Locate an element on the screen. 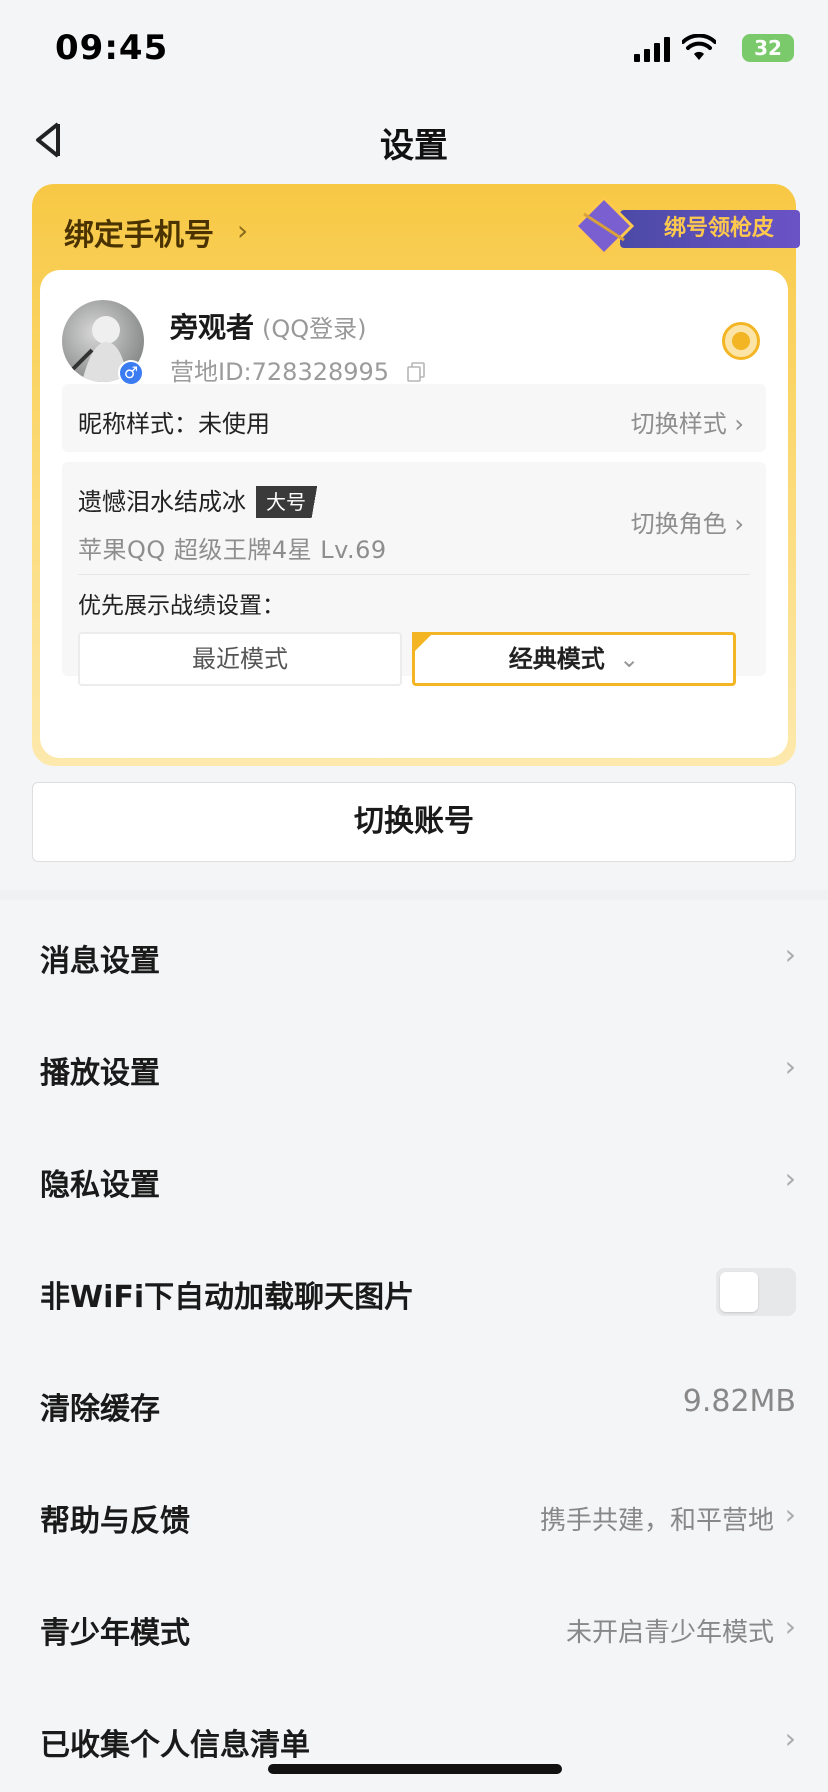  setting-label: 隐私设置 is located at coordinates (100, 1185).